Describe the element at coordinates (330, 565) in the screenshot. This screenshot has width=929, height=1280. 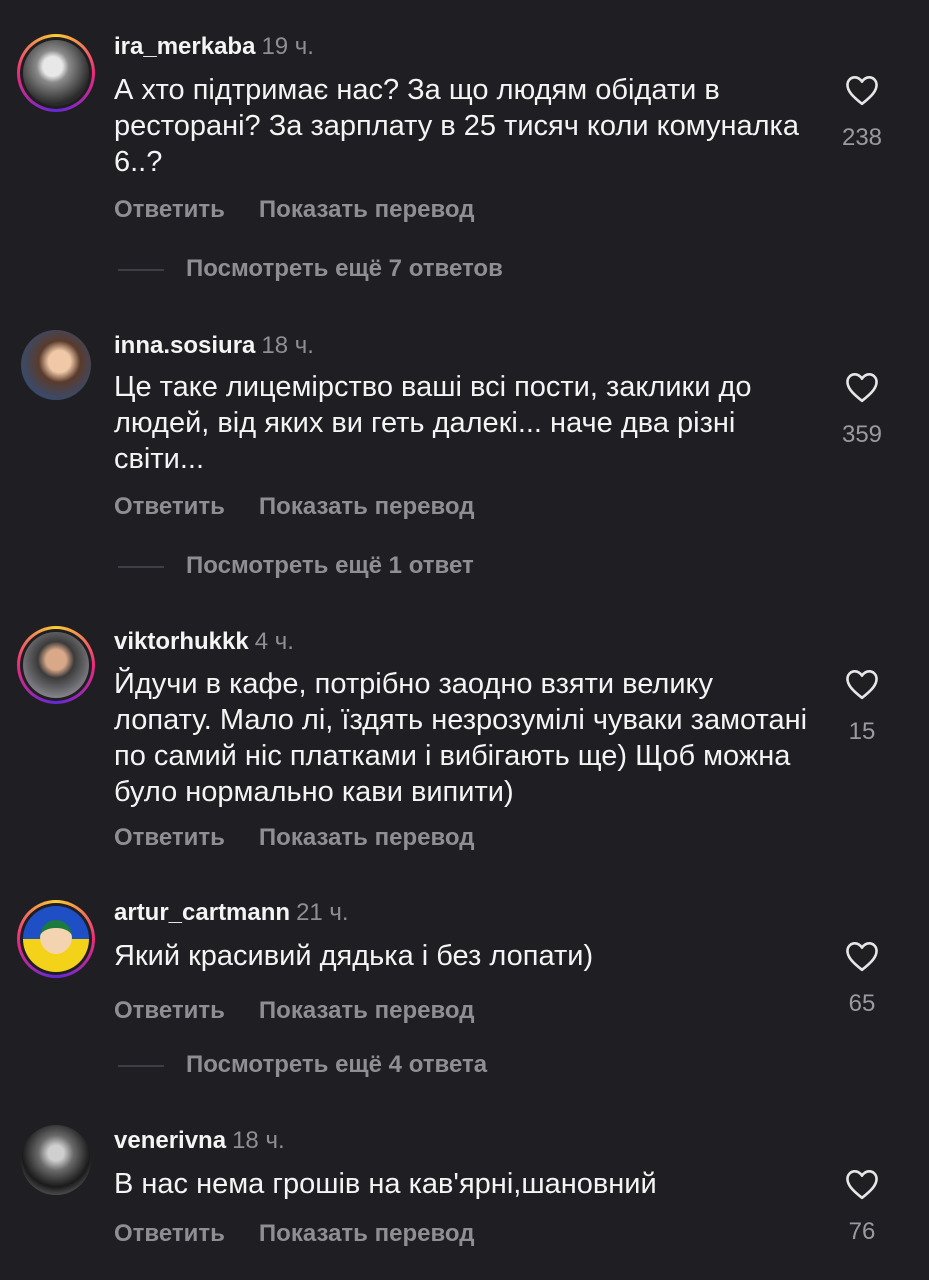
I see `view-more-replies-label: Посмотреть ещё 1 ответ` at that location.